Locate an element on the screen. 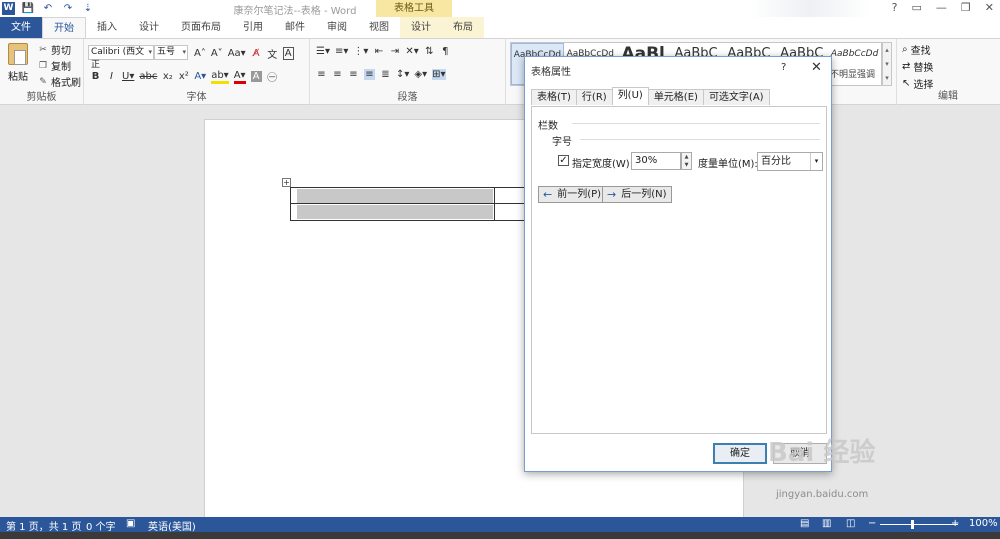  zoom-slider-thumb is located at coordinates (912, 524).